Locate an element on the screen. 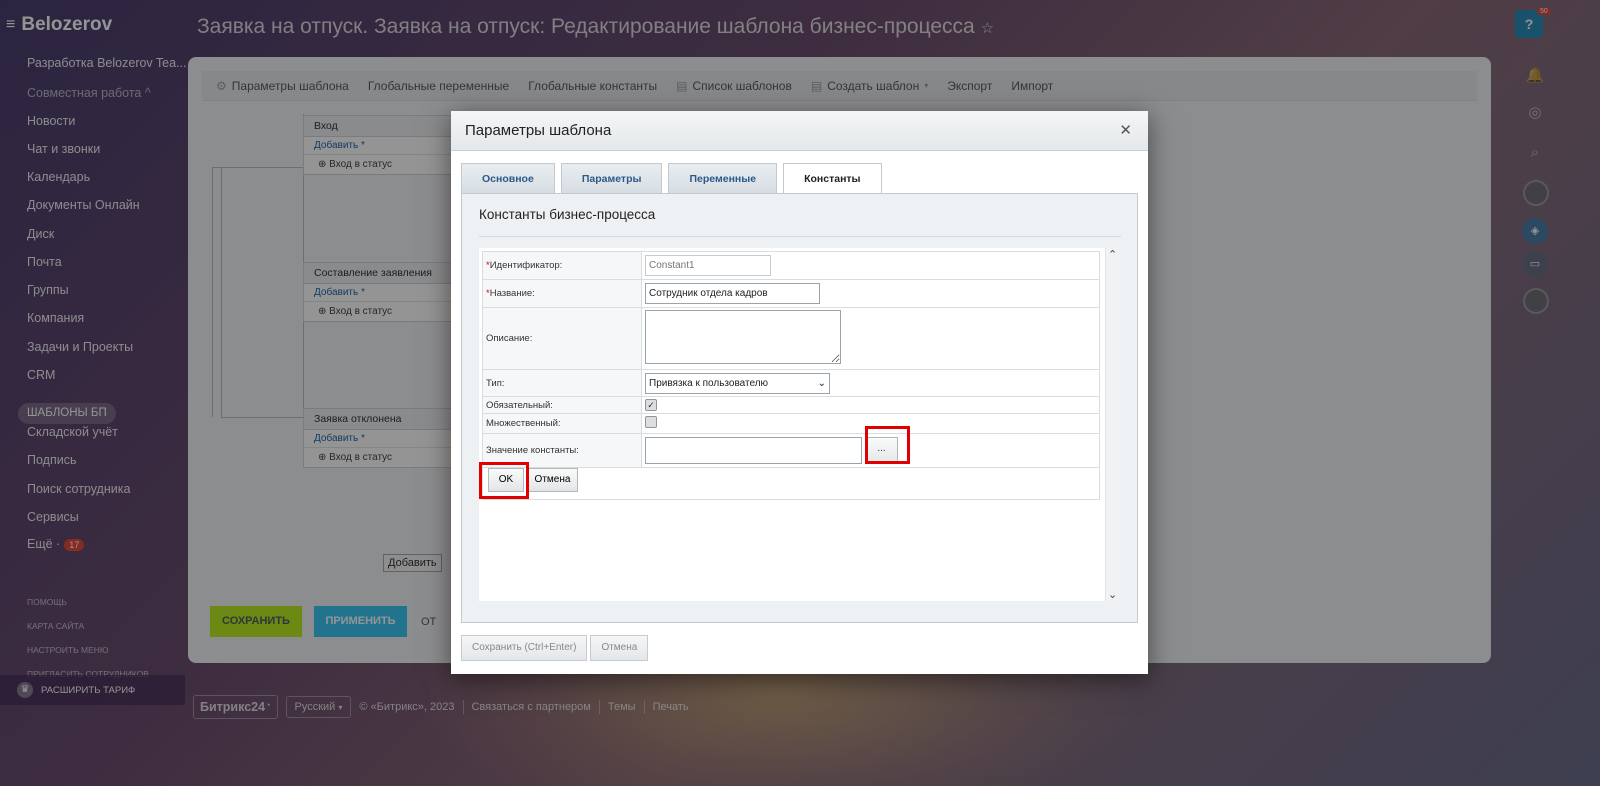 This screenshot has width=1600, height=786. type-select: Привязка к пользователю ⌄ is located at coordinates (737, 383).